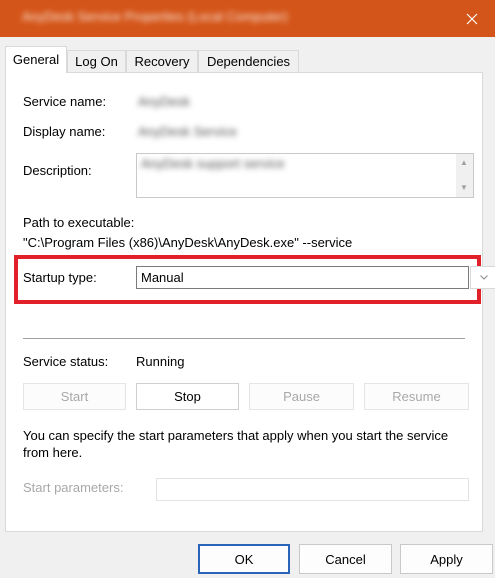 The width and height of the screenshot is (495, 578). I want to click on startup-type-dropdown-button, so click(482, 277).